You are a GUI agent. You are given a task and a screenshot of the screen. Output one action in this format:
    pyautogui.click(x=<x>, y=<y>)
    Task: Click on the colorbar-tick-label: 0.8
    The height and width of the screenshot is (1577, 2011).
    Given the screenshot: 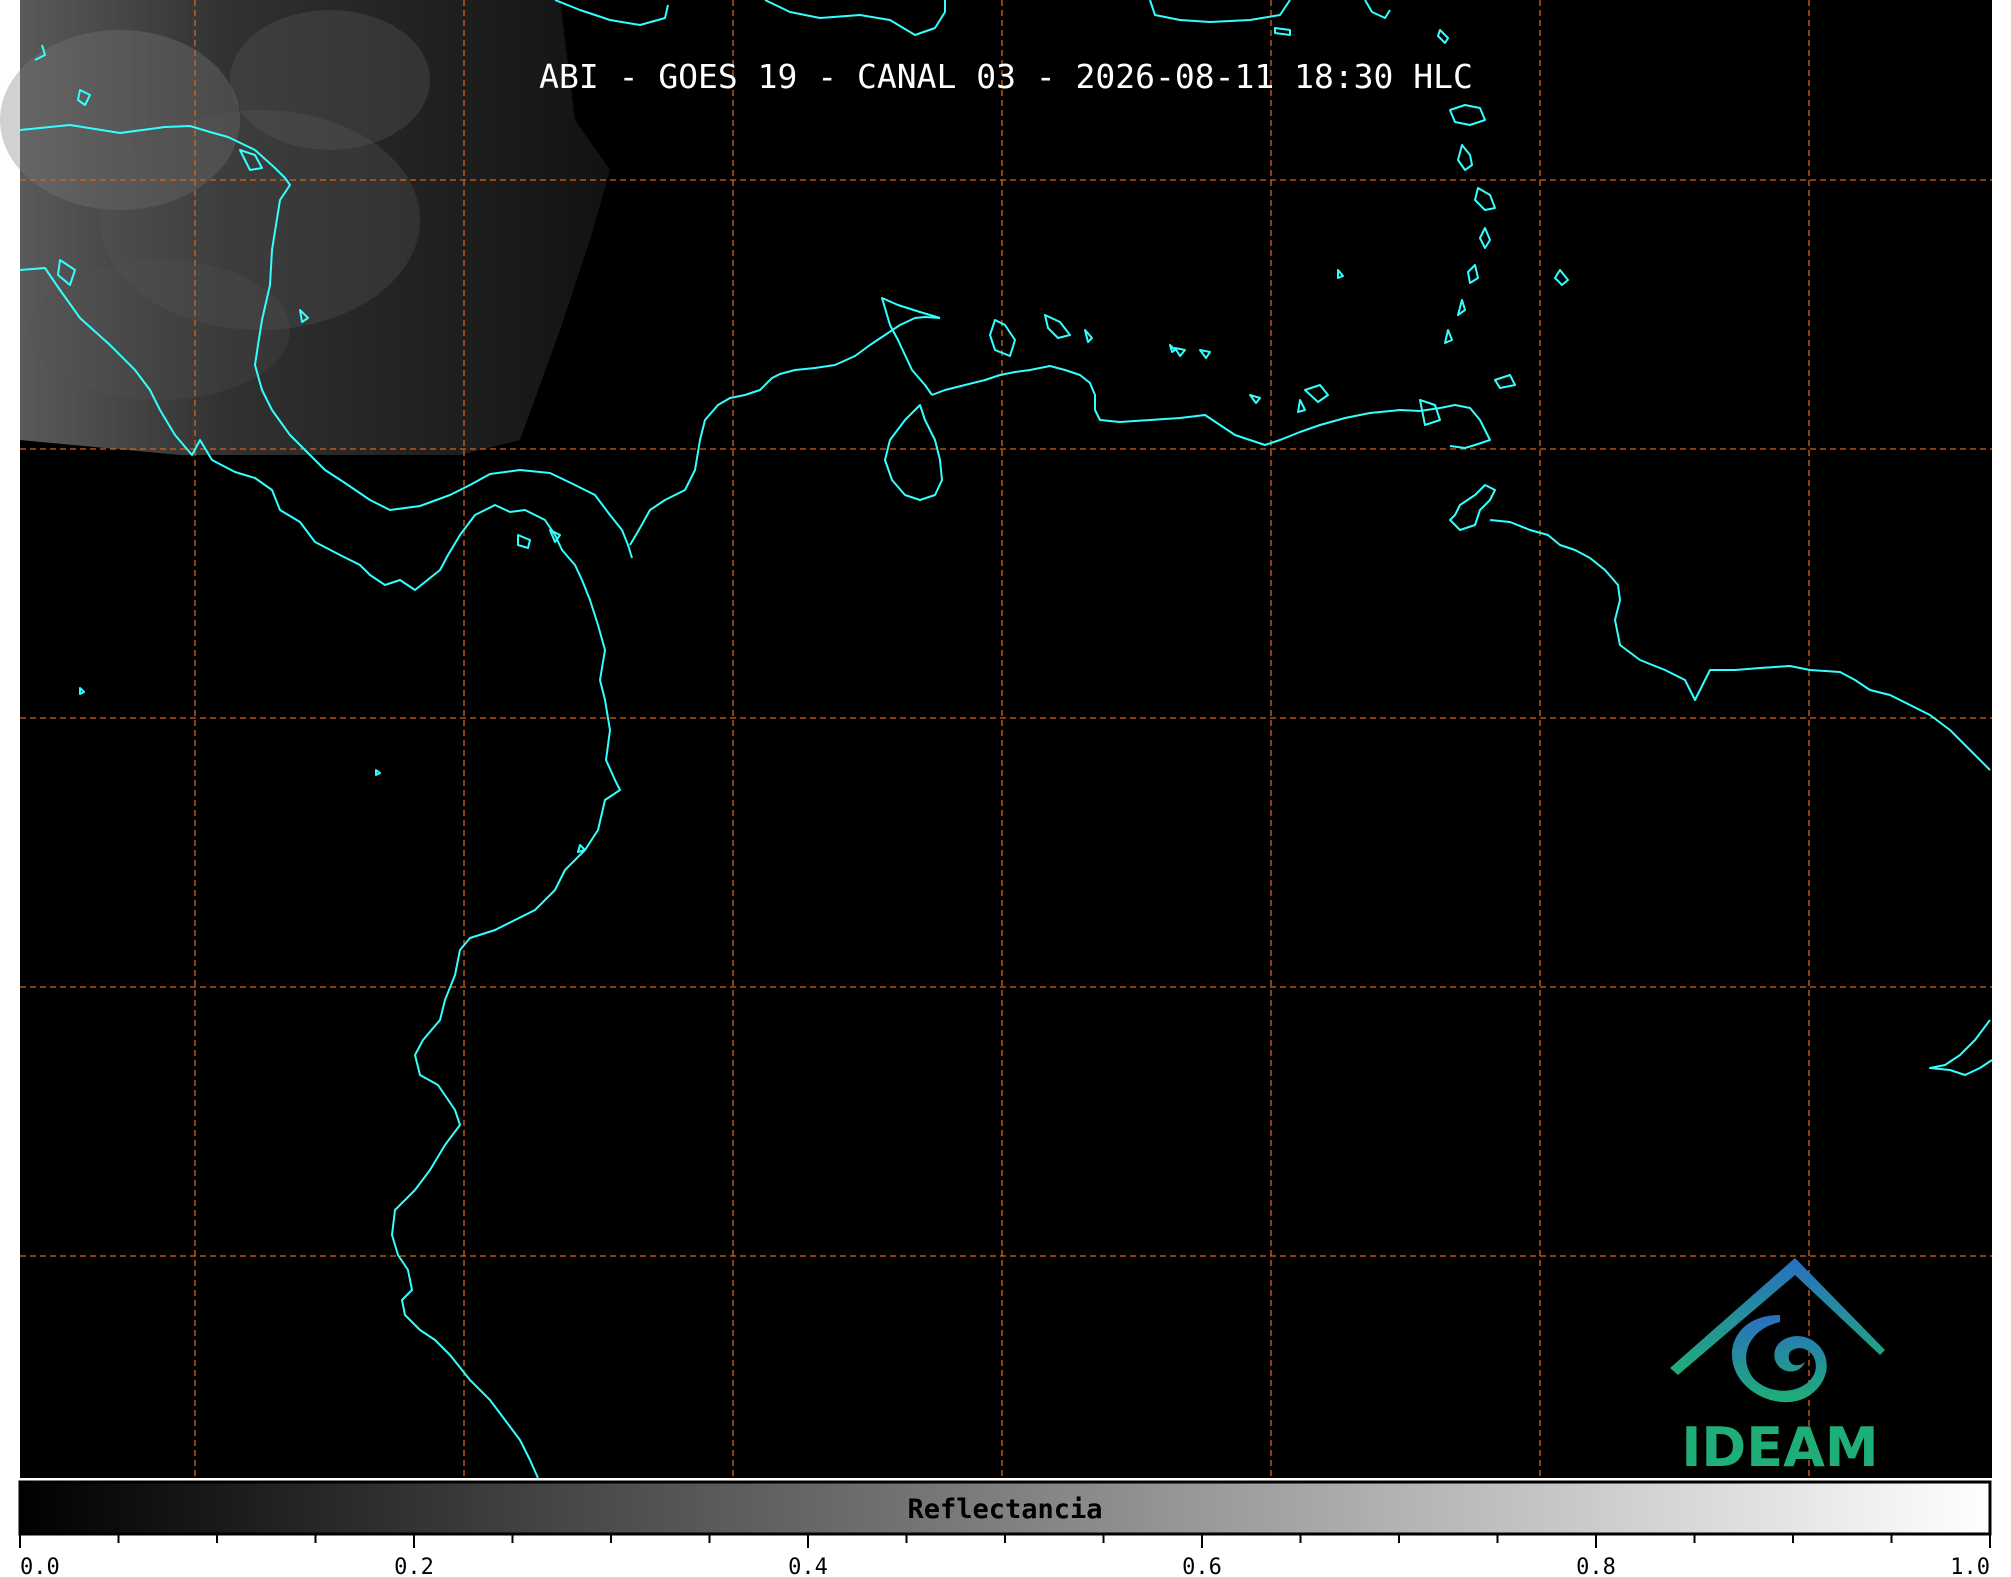 What is the action you would take?
    pyautogui.click(x=1596, y=1566)
    